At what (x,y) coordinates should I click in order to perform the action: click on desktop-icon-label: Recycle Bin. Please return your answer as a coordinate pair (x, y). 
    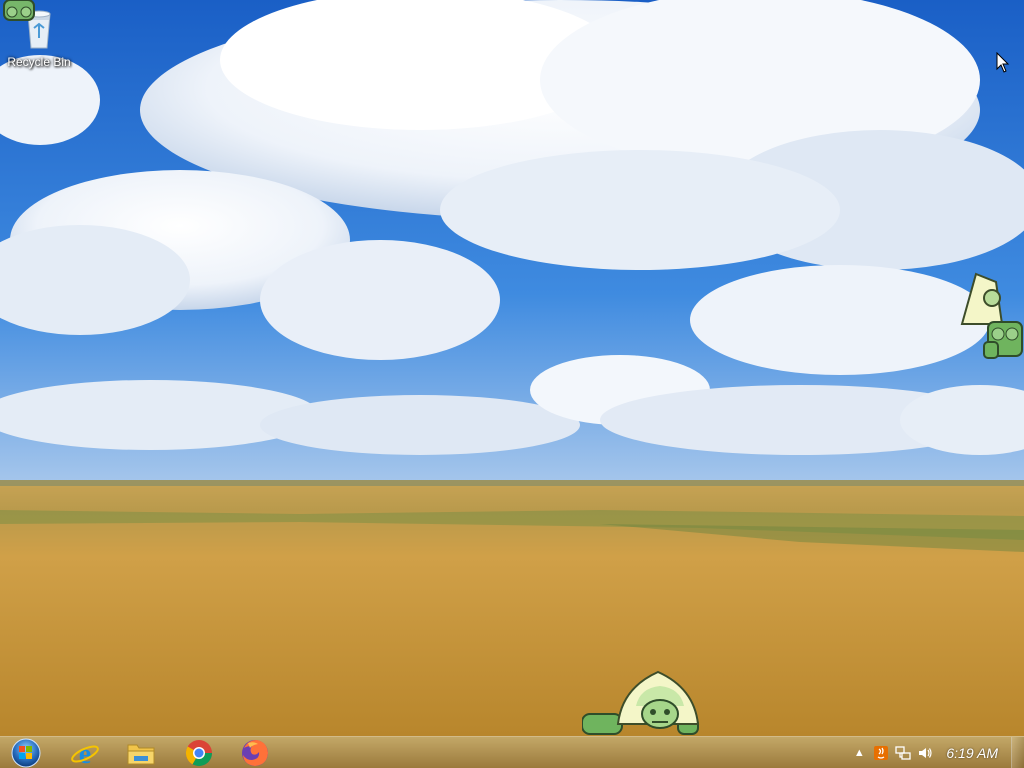
    Looking at the image, I should click on (39, 62).